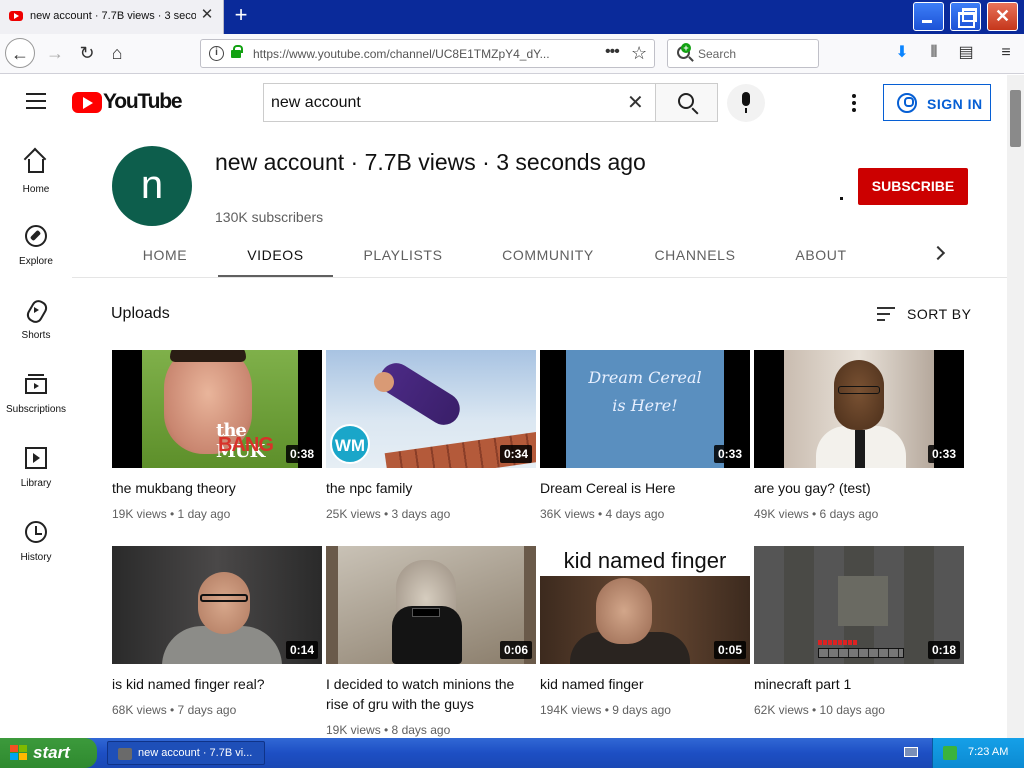 The width and height of the screenshot is (1024, 768). What do you see at coordinates (635, 102) in the screenshot?
I see `clear-search-icon: ✕` at bounding box center [635, 102].